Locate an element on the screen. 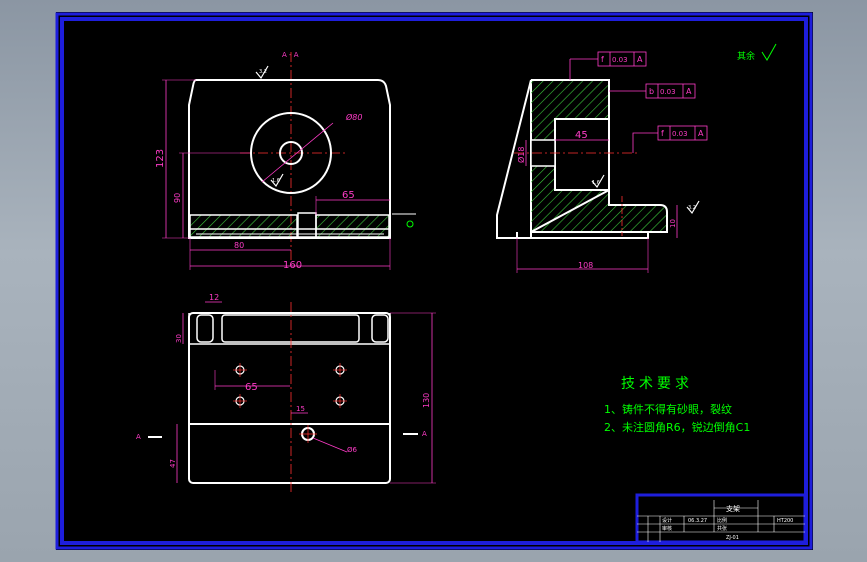  front-dim-offset: 65 is located at coordinates (348, 195).